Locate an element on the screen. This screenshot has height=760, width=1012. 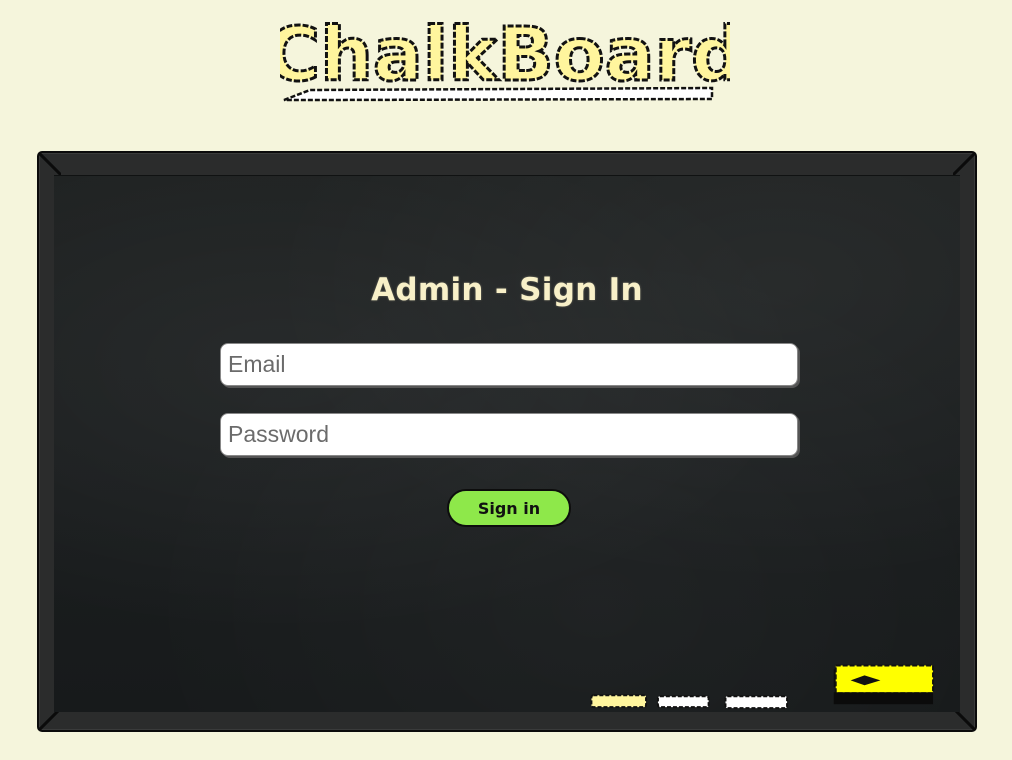
logo-underline-chalk is located at coordinates (498, 94).